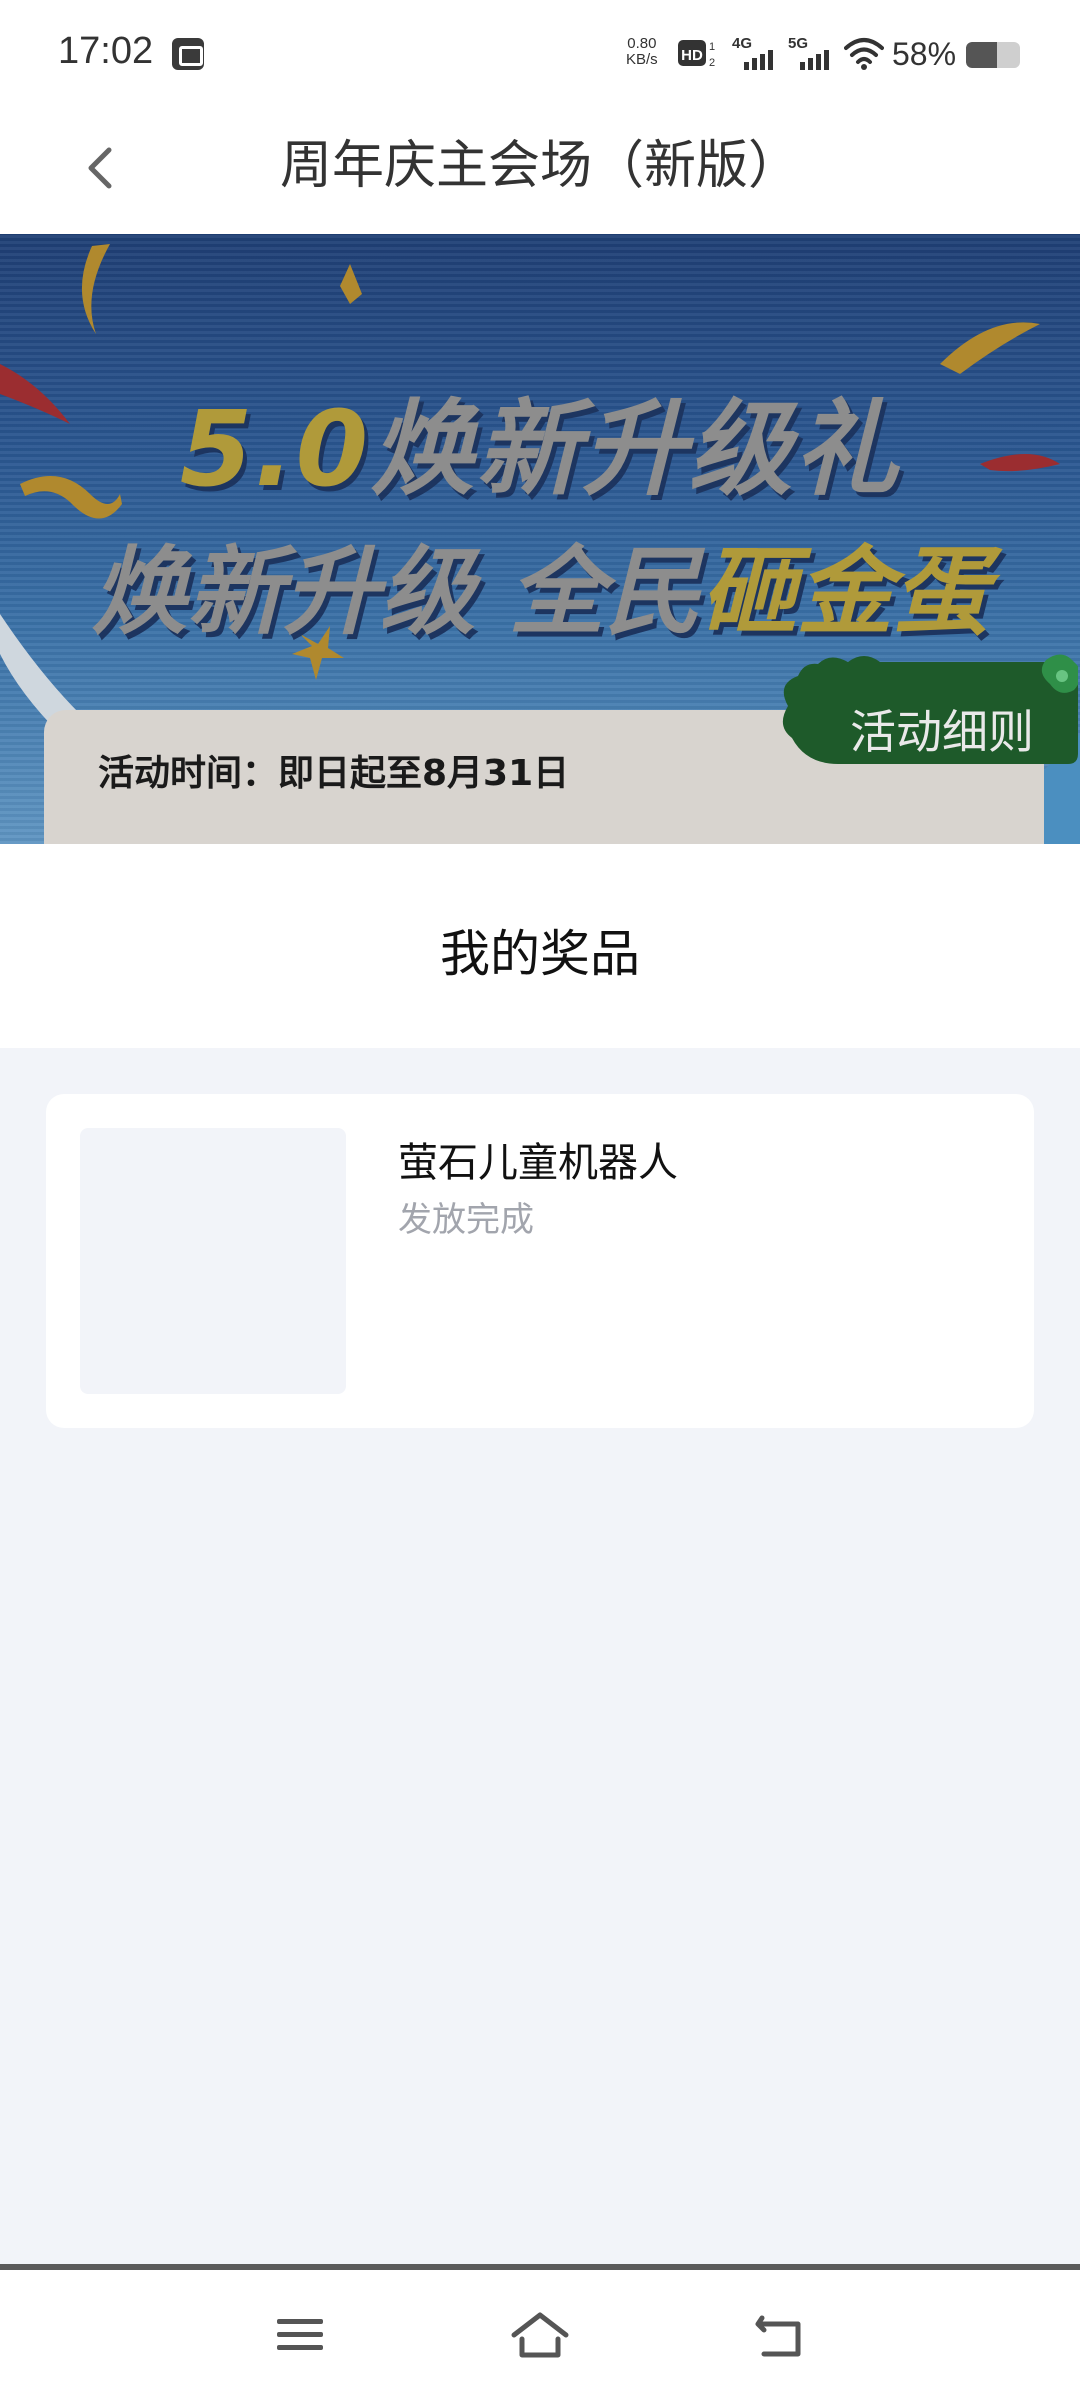 The image size is (1080, 2400). What do you see at coordinates (188, 54) in the screenshot?
I see `screenshot-notification-icon` at bounding box center [188, 54].